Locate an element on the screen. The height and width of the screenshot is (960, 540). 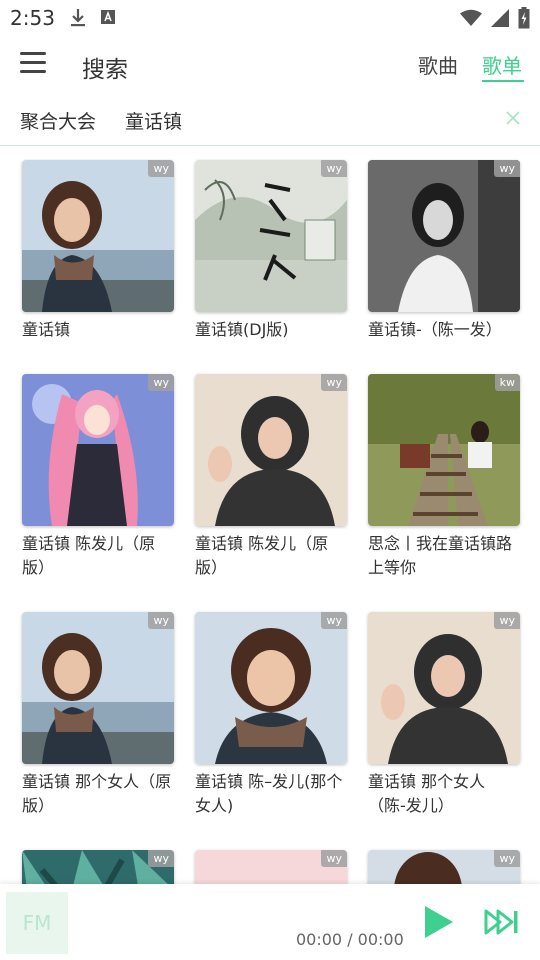
playlist-title: 思念丨我在童话镇路上等你 is located at coordinates (440, 555).